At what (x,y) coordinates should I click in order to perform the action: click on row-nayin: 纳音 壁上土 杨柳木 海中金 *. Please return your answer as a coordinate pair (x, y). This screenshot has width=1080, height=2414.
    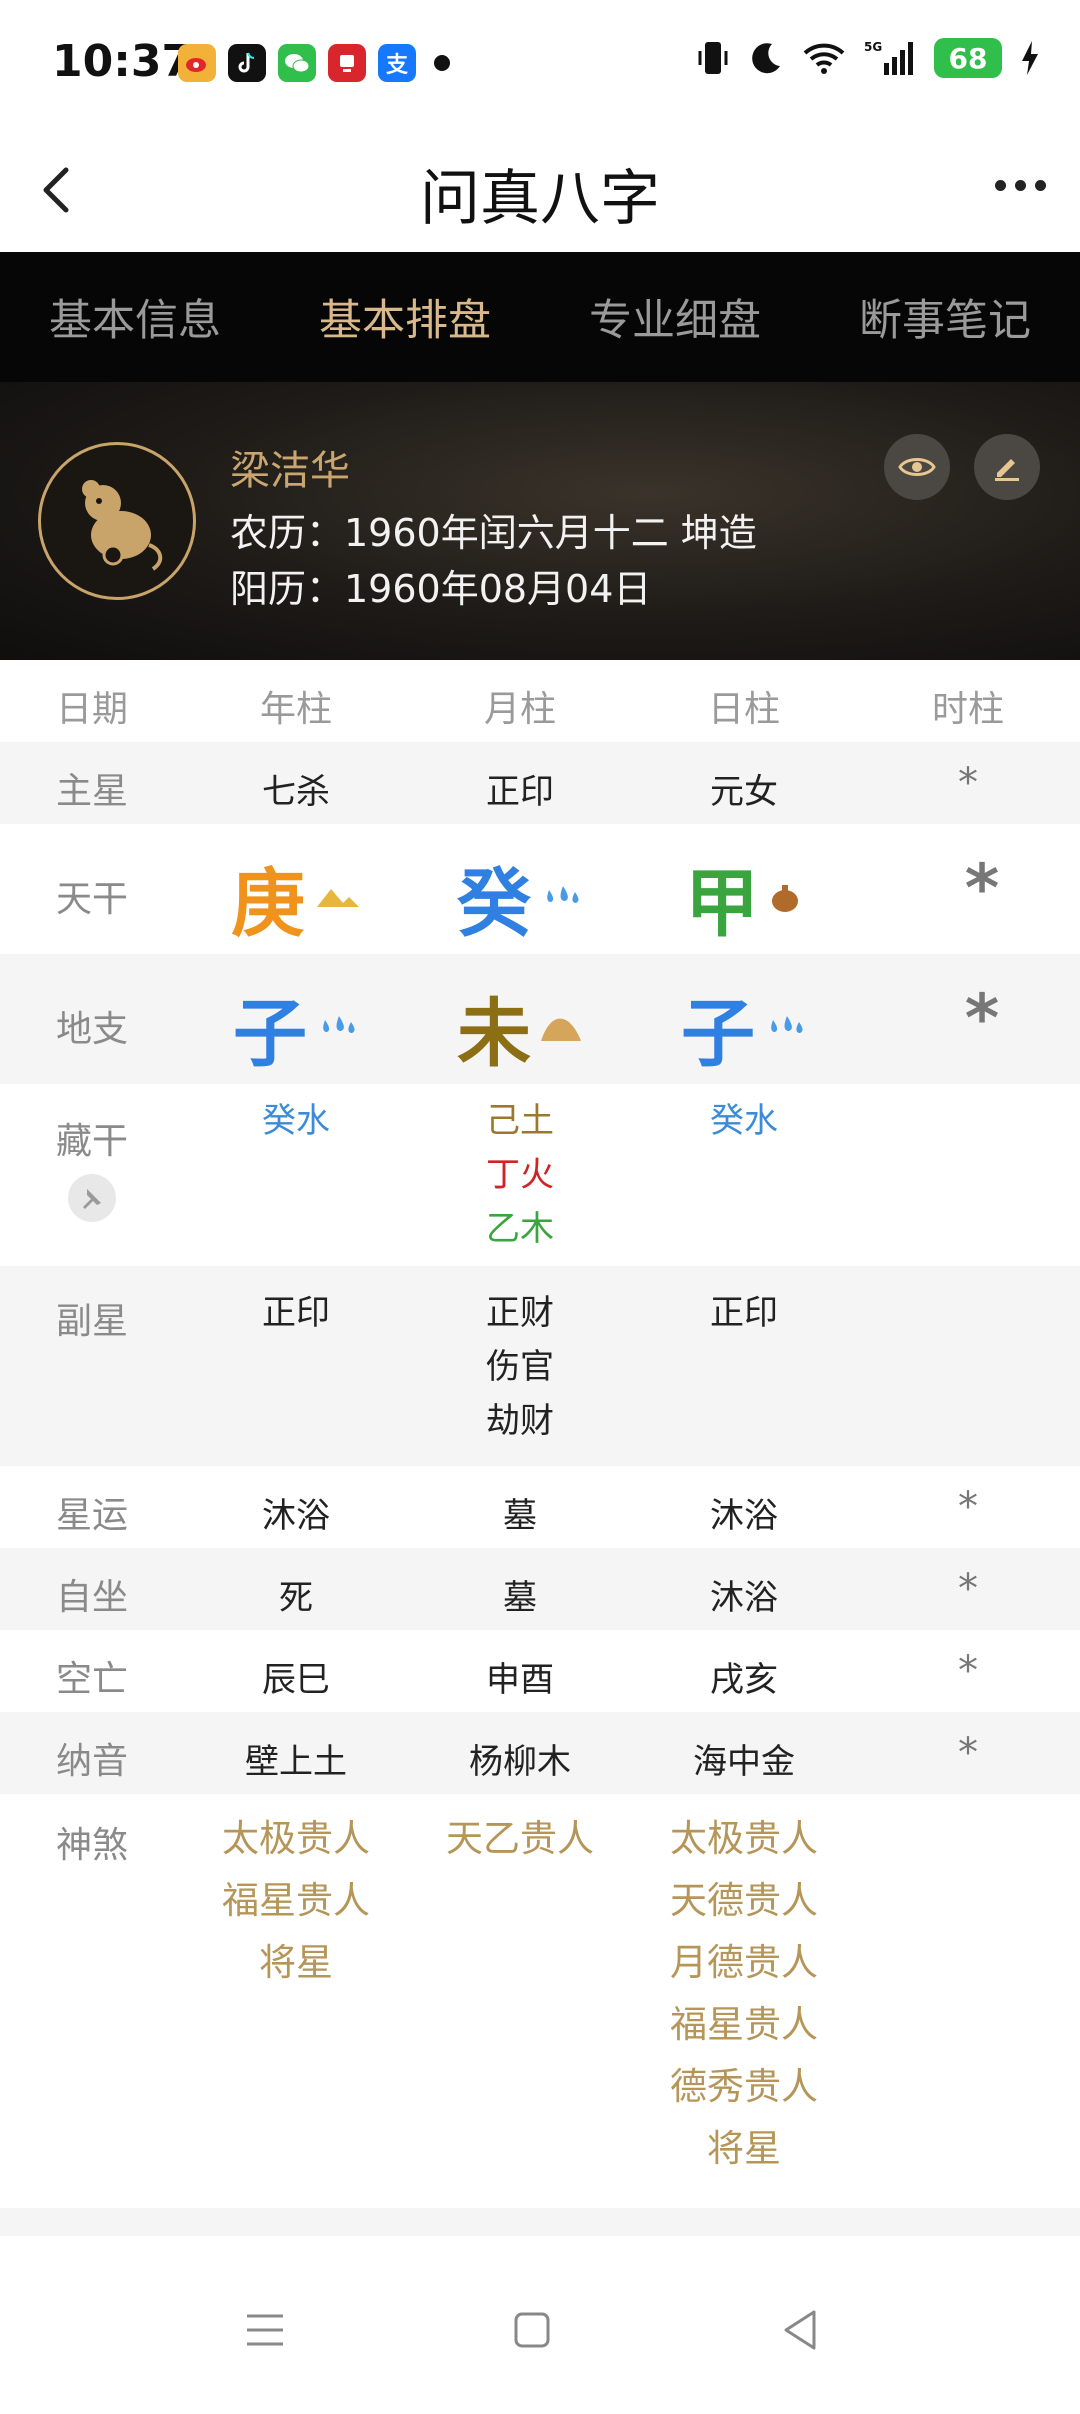
    Looking at the image, I should click on (540, 1753).